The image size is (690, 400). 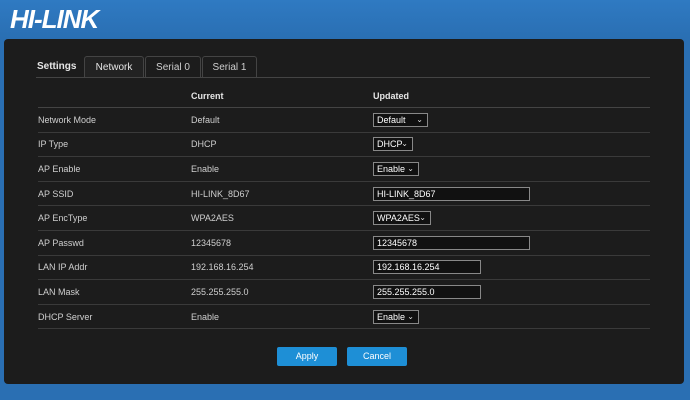 I want to click on table-row: LAN Mask 255.255.255.0 255.255.255.0, so click(x=344, y=292).